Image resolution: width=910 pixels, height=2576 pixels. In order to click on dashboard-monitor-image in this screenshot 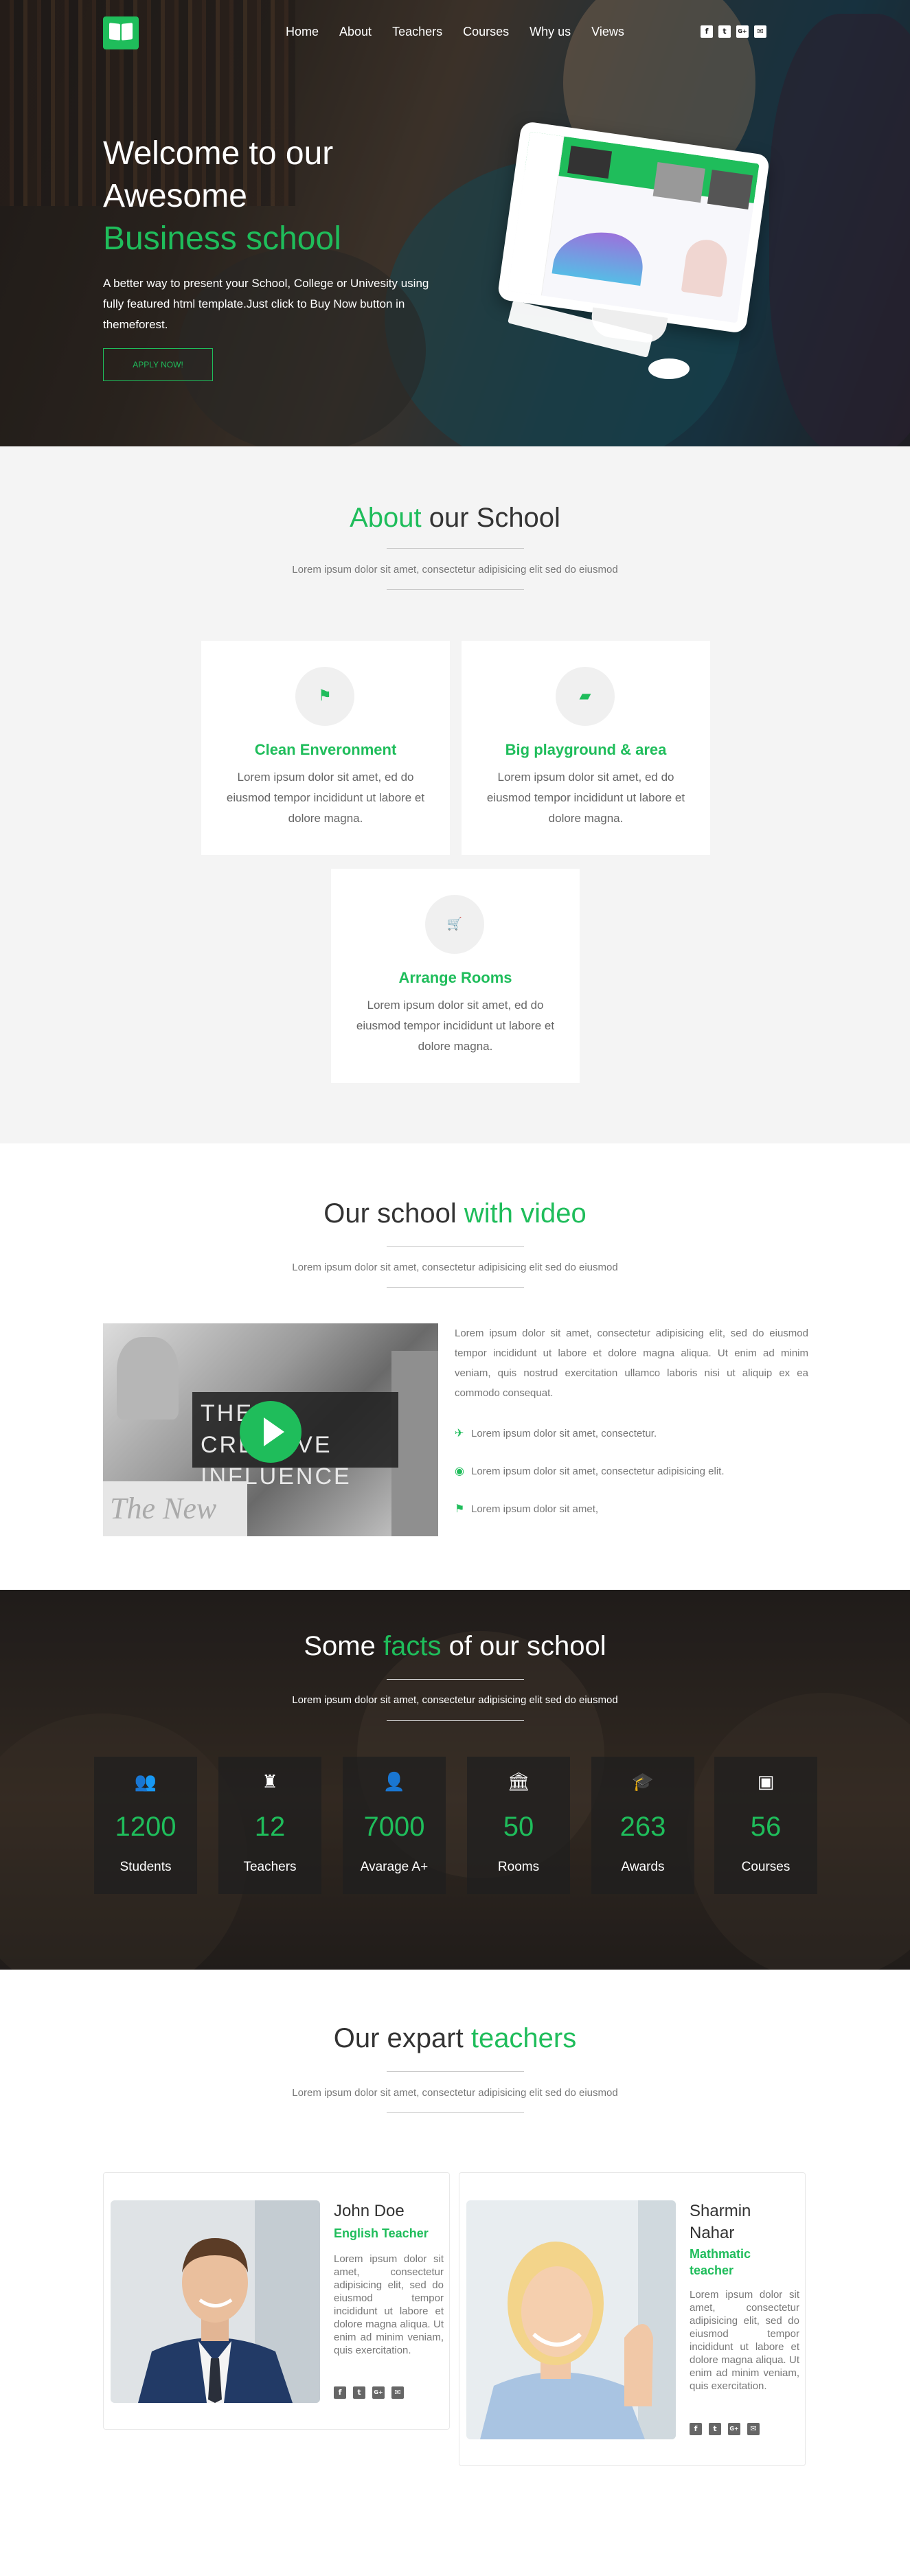, I will do `click(634, 227)`.